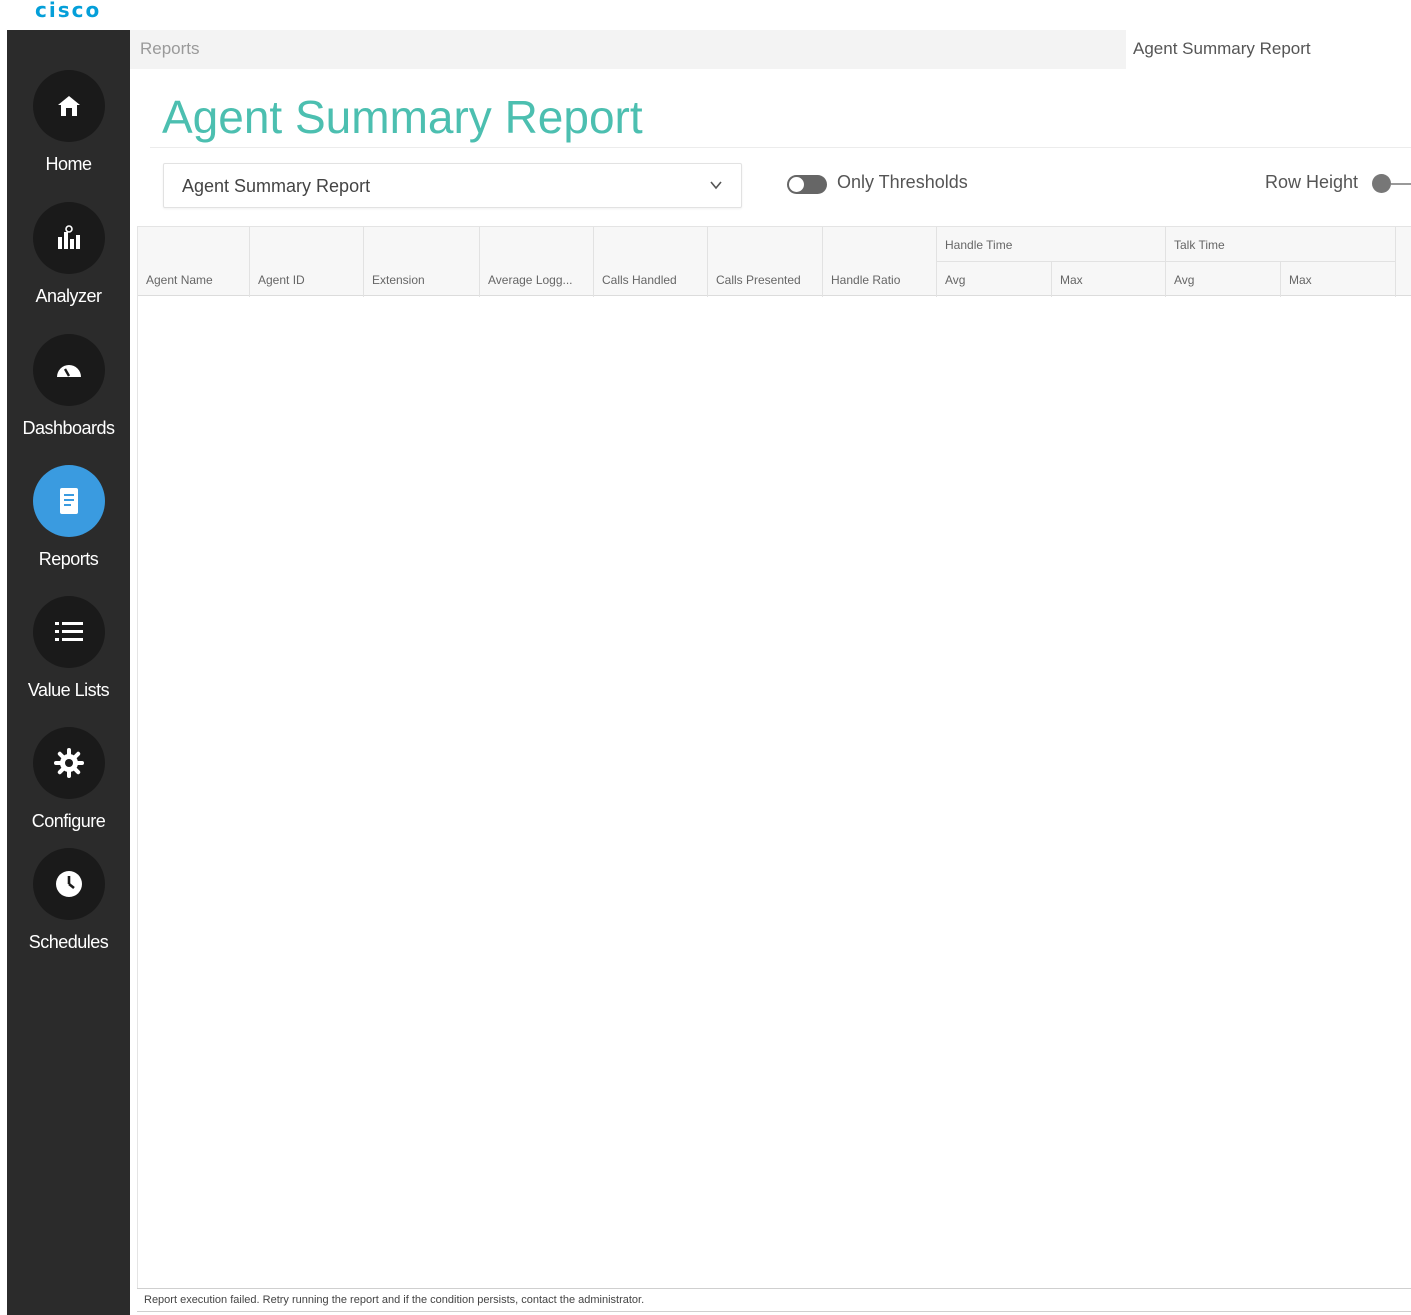 This screenshot has height=1315, width=1411. What do you see at coordinates (796, 184) in the screenshot?
I see `toggle-knob` at bounding box center [796, 184].